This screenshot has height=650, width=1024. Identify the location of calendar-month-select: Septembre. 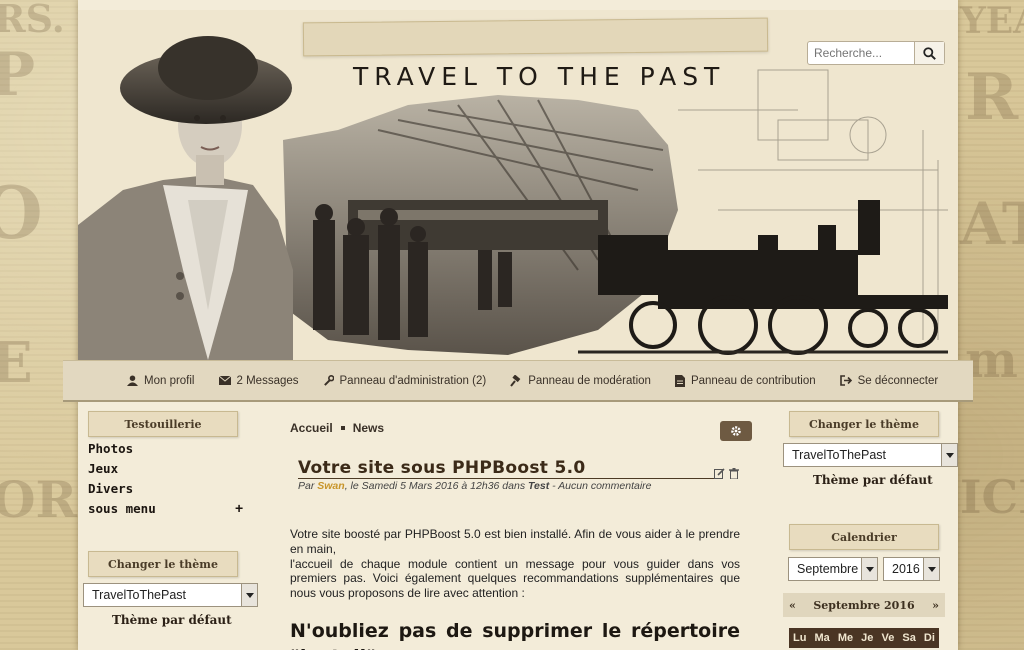
(833, 569).